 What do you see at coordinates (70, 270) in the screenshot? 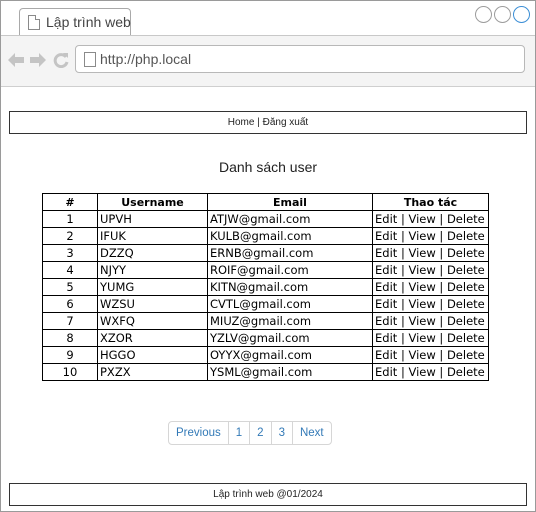
I see `row-number: 4` at bounding box center [70, 270].